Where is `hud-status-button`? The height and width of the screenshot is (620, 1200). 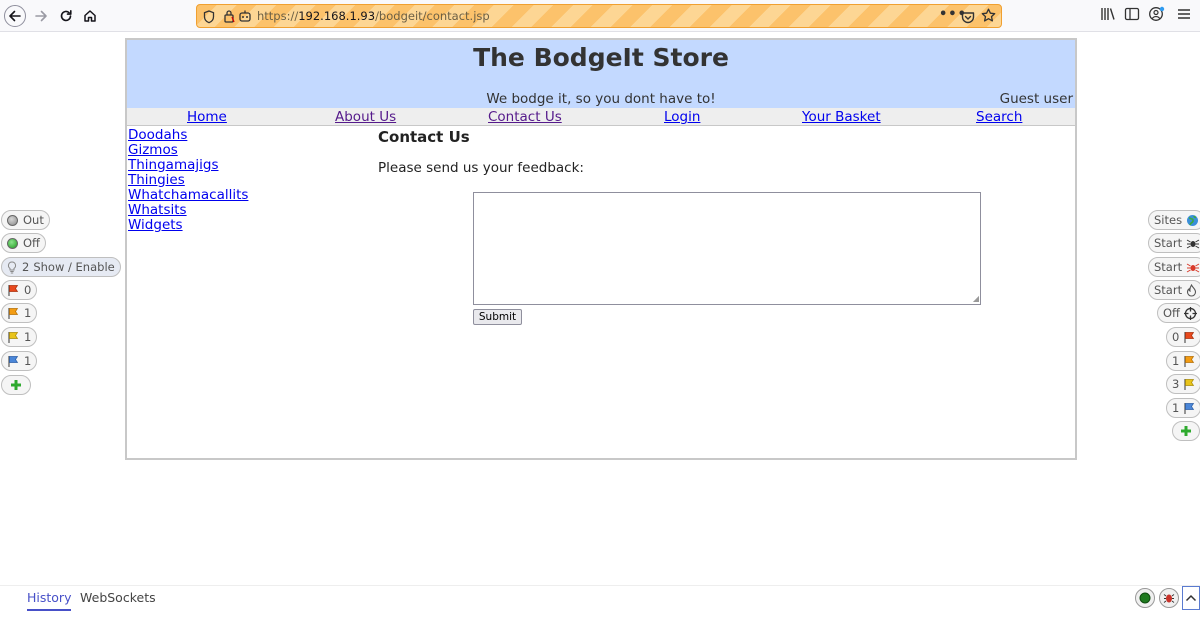
hud-status-button is located at coordinates (1145, 598).